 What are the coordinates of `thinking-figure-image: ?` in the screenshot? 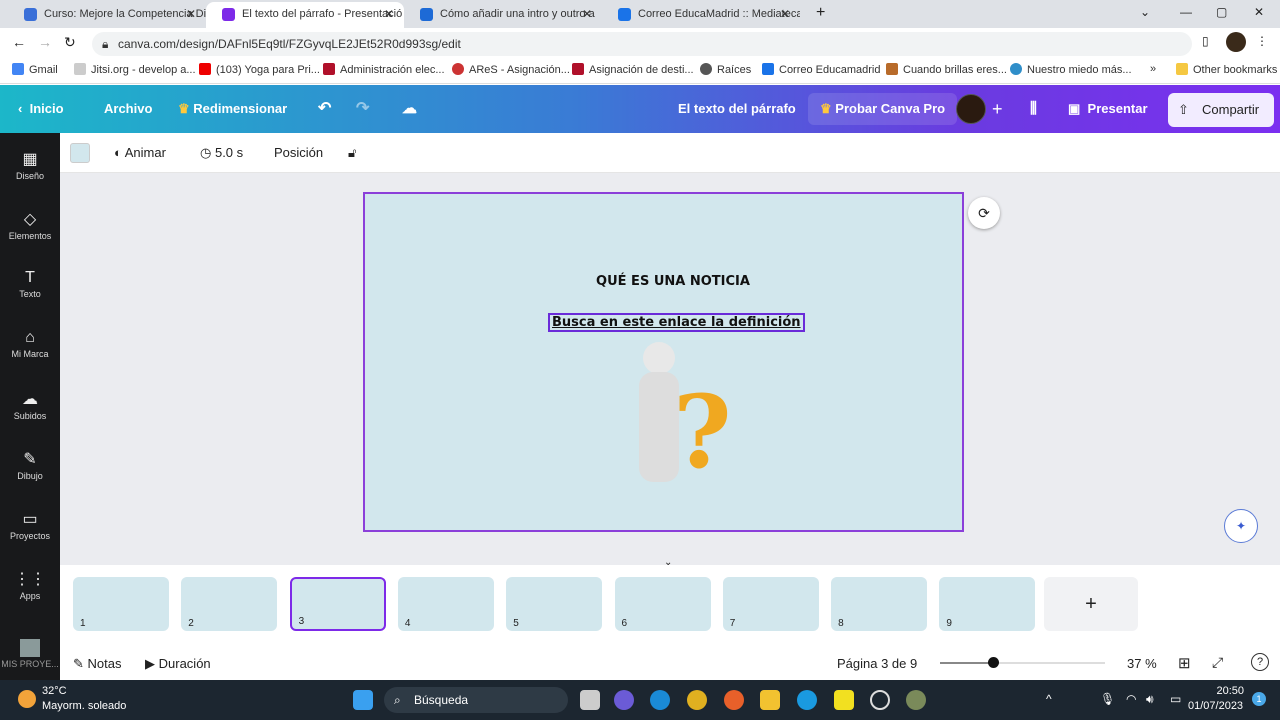 It's located at (683, 417).